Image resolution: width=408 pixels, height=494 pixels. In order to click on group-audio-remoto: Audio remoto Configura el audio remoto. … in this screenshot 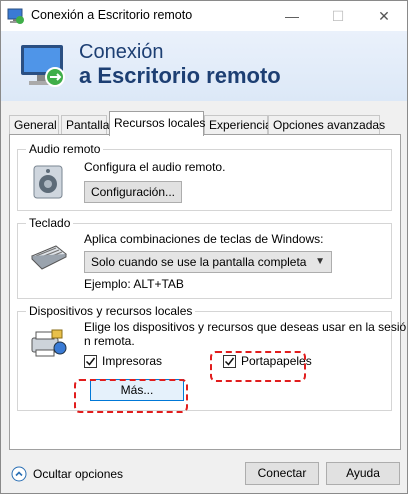, I will do `click(204, 176)`.